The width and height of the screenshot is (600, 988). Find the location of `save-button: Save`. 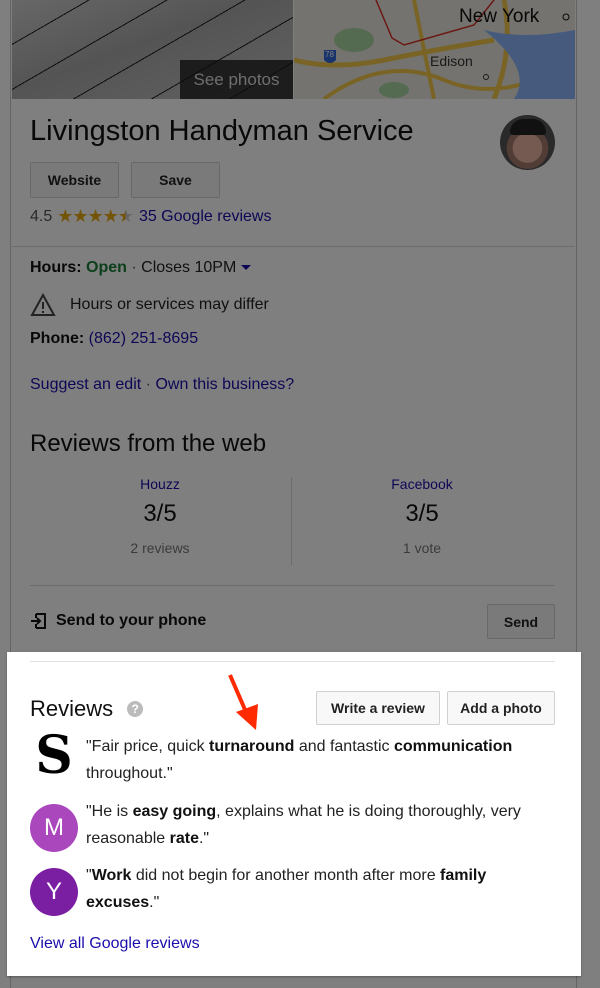

save-button: Save is located at coordinates (175, 180).